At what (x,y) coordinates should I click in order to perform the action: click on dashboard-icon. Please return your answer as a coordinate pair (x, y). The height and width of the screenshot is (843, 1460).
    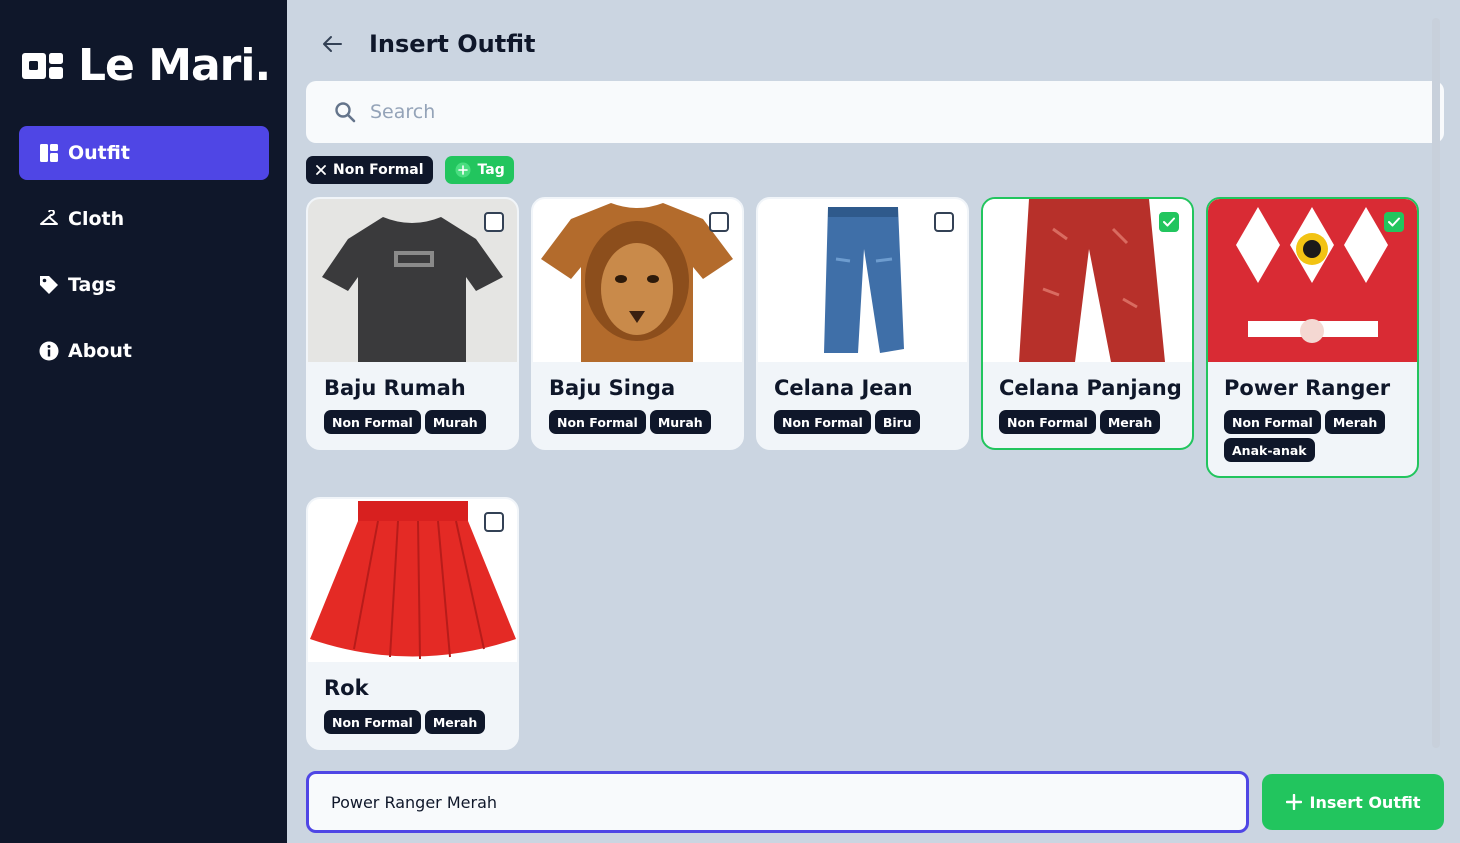
    Looking at the image, I should click on (49, 153).